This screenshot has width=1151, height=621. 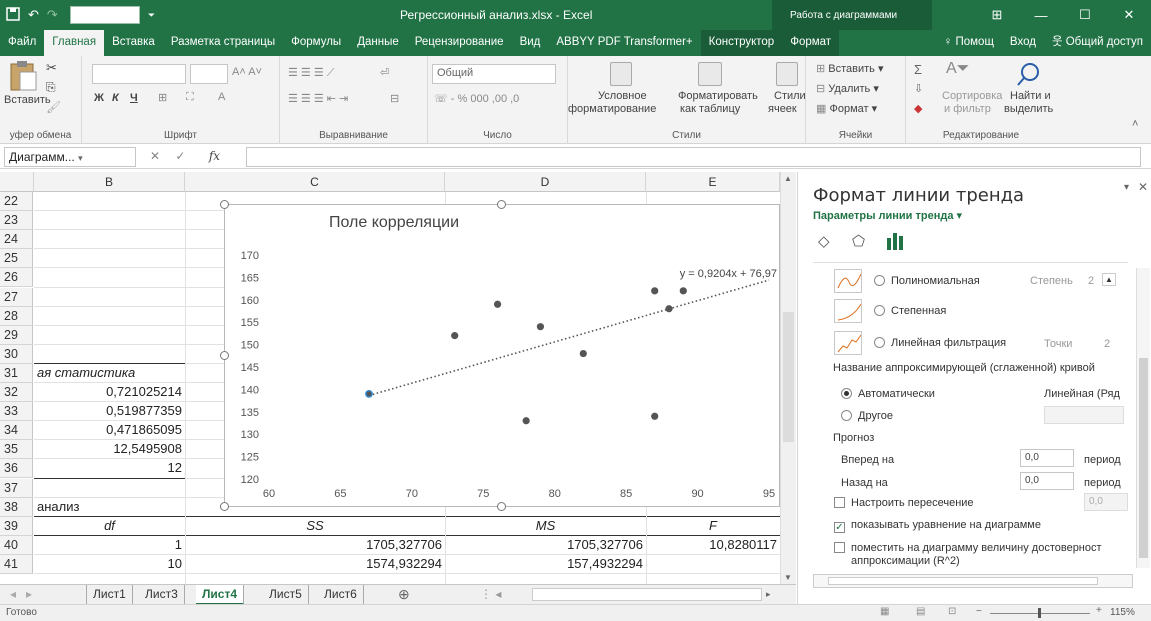 I want to click on show-r2-checkbox, so click(x=839, y=547).